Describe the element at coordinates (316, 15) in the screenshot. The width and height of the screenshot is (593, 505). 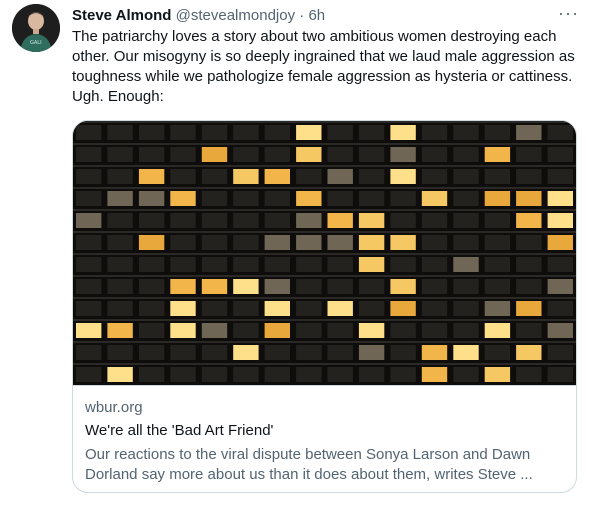
I see `timestamp: 6h` at that location.